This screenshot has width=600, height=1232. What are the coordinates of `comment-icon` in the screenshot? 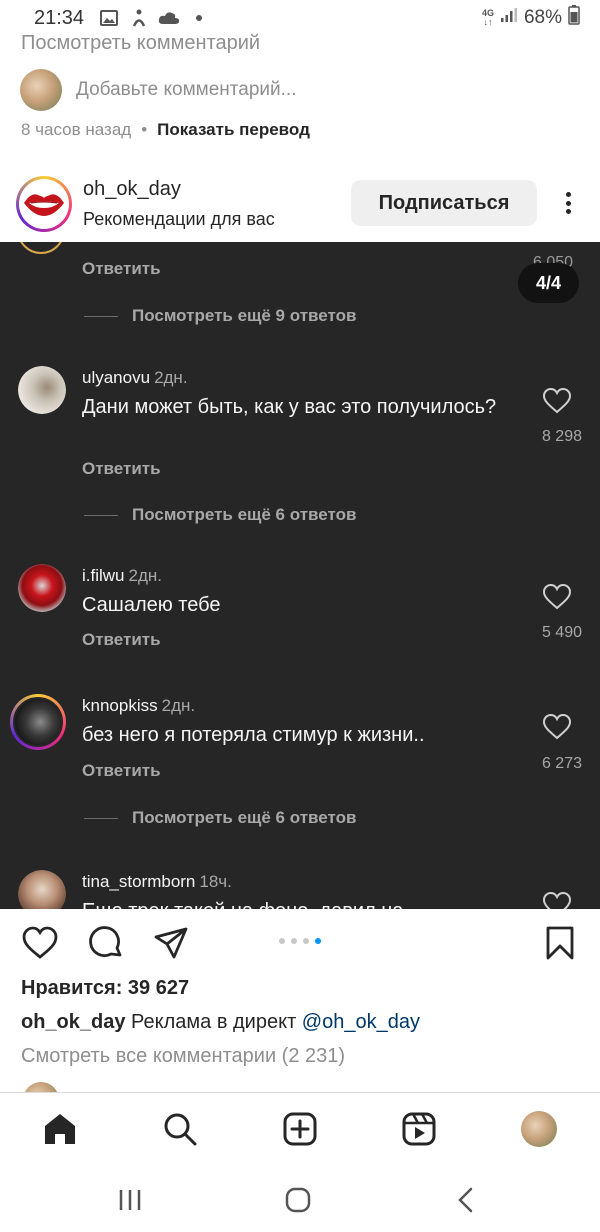 It's located at (106, 943).